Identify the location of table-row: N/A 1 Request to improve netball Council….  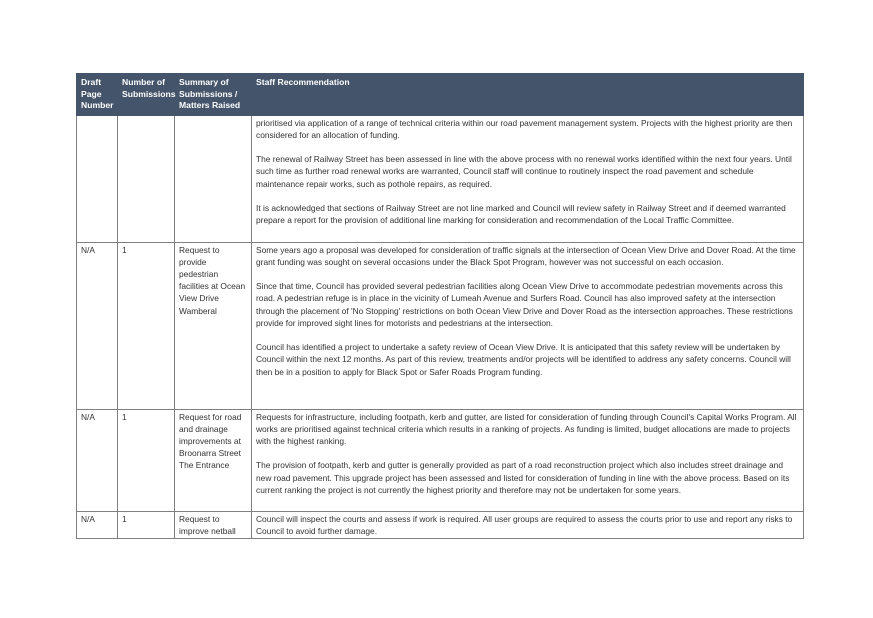
(440, 524).